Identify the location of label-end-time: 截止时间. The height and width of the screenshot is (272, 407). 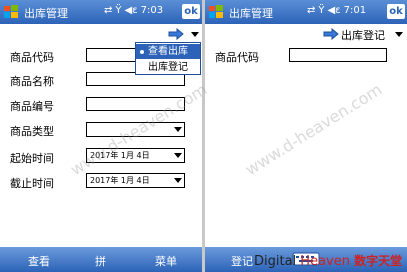
(32, 183).